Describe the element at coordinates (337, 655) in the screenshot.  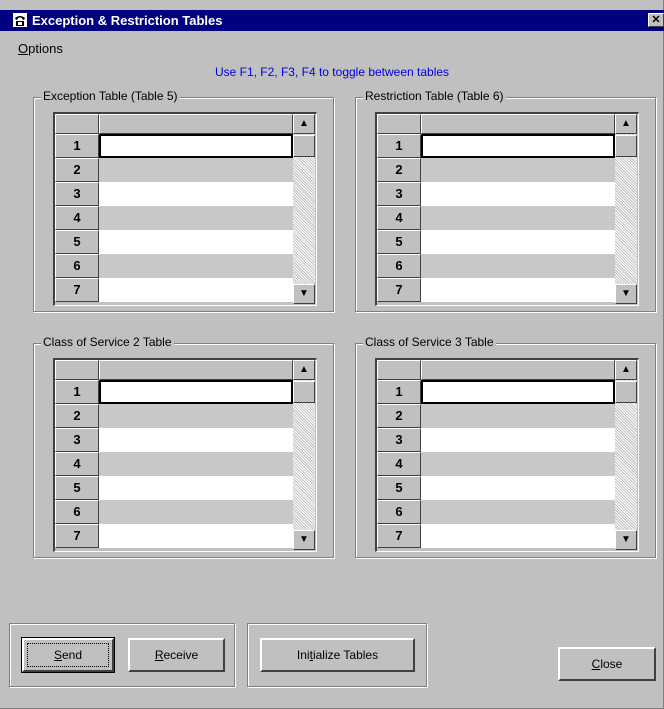
I see `initialize-tables-button: Initialize Tables` at that location.